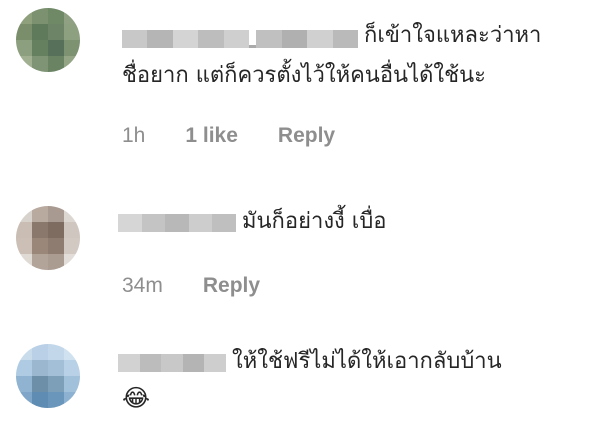 This screenshot has width=604, height=430. Describe the element at coordinates (367, 361) in the screenshot. I see `comment-text-line-1: ให้ใช้ฟรีไม่ได้ให้เอากลับบ้าน` at that location.